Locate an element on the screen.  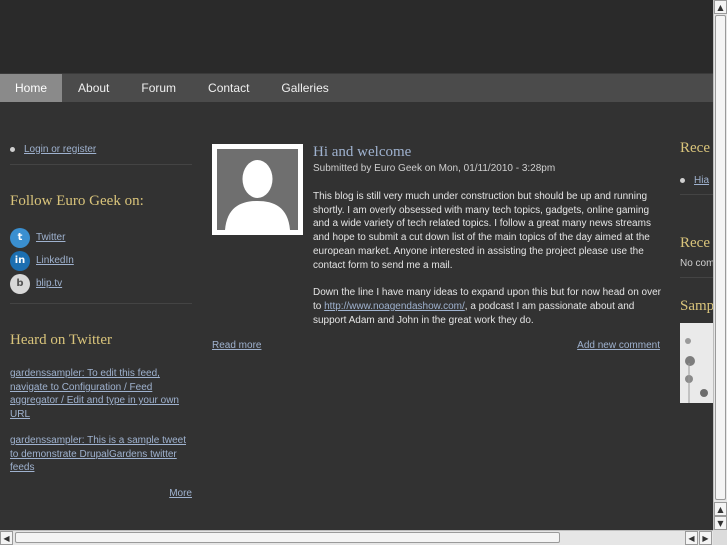
sample-block-title: Samp is located at coordinates (696, 306).